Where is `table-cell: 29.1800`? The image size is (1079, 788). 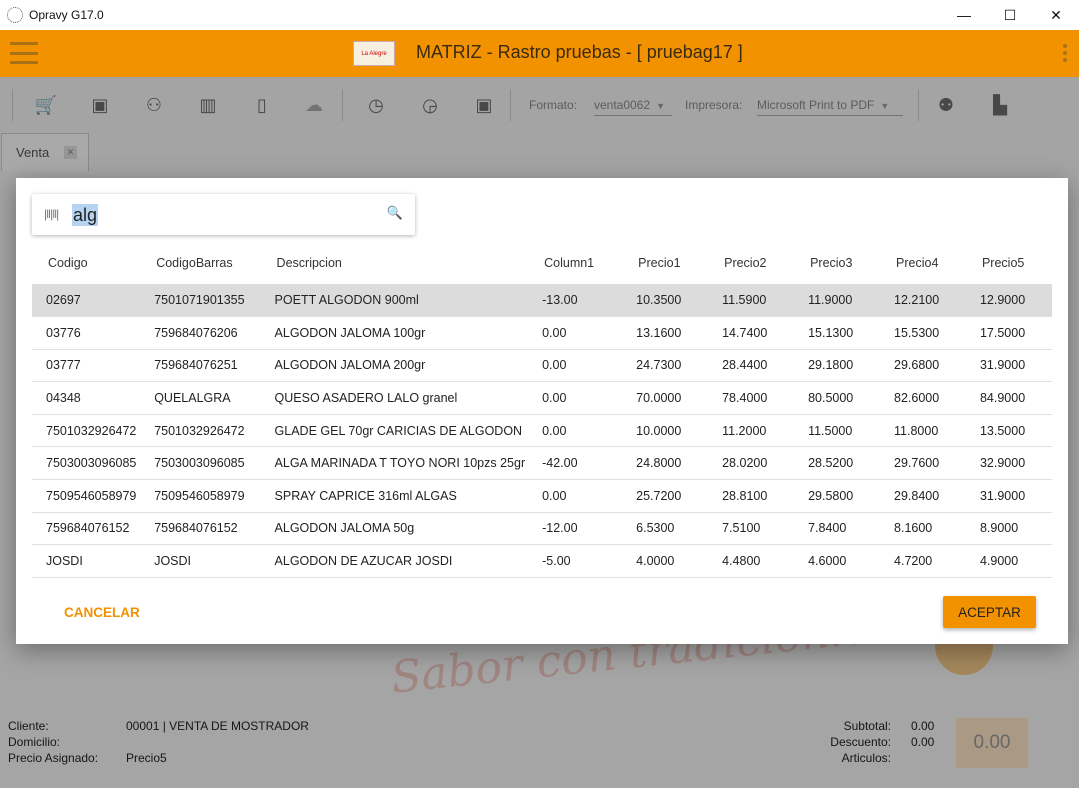
table-cell: 29.1800 is located at coordinates (837, 366).